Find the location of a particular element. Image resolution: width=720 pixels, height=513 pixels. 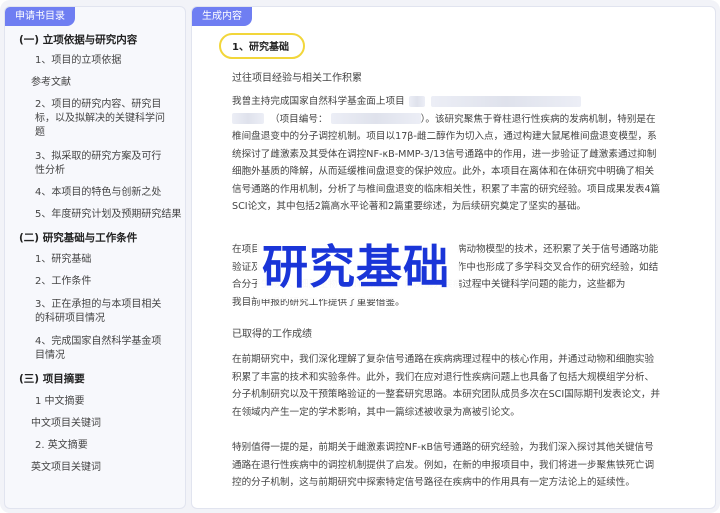

toc-item: 2、项目的研究内容、研究目标，以及拟解决的关键科学问题 is located at coordinates (85, 119).